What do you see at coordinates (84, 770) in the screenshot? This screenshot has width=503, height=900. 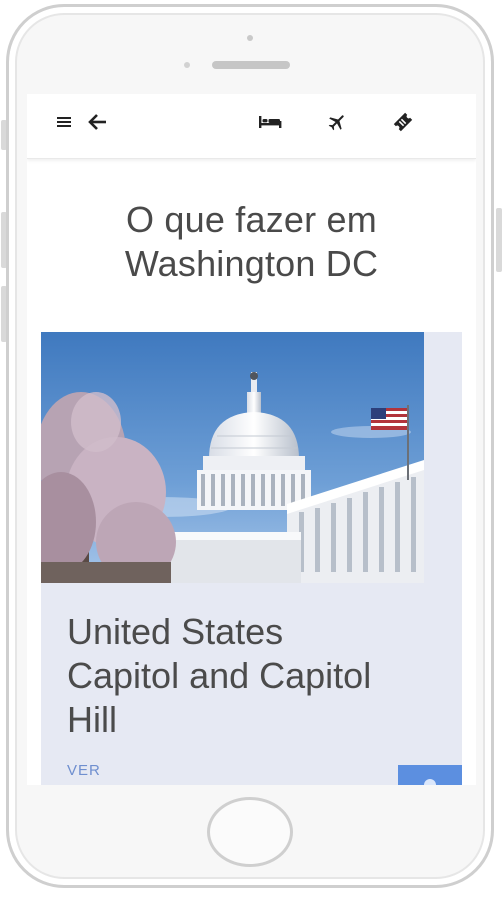 I see `view-link: VER` at bounding box center [84, 770].